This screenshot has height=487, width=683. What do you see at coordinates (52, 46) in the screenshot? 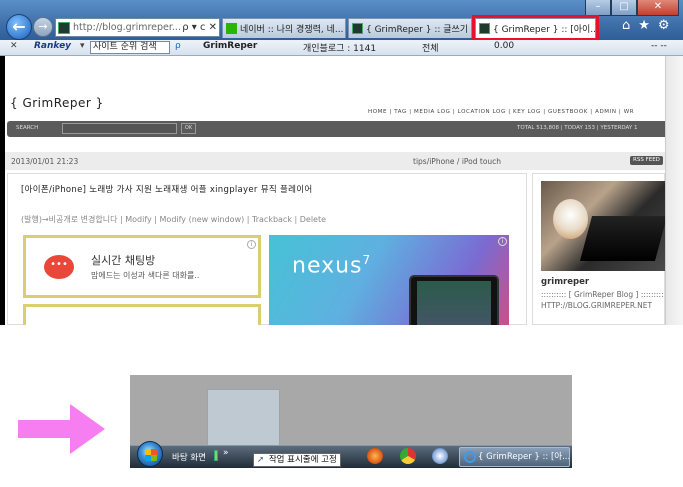
I see `rankey-logo: Rankey` at bounding box center [52, 46].